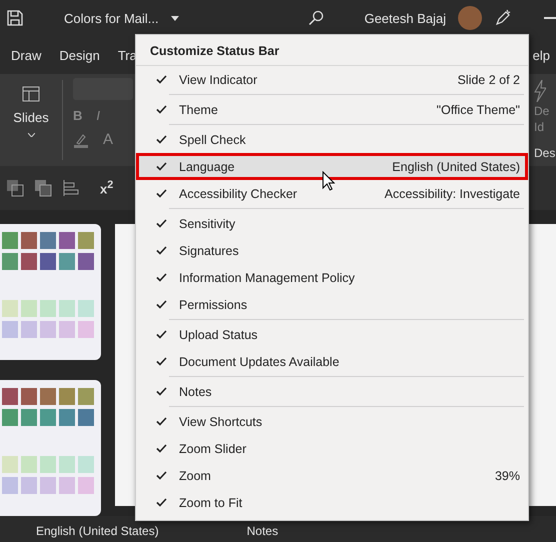 Image resolution: width=556 pixels, height=542 pixels. Describe the element at coordinates (328, 181) in the screenshot. I see `mouse-pointer-icon` at that location.